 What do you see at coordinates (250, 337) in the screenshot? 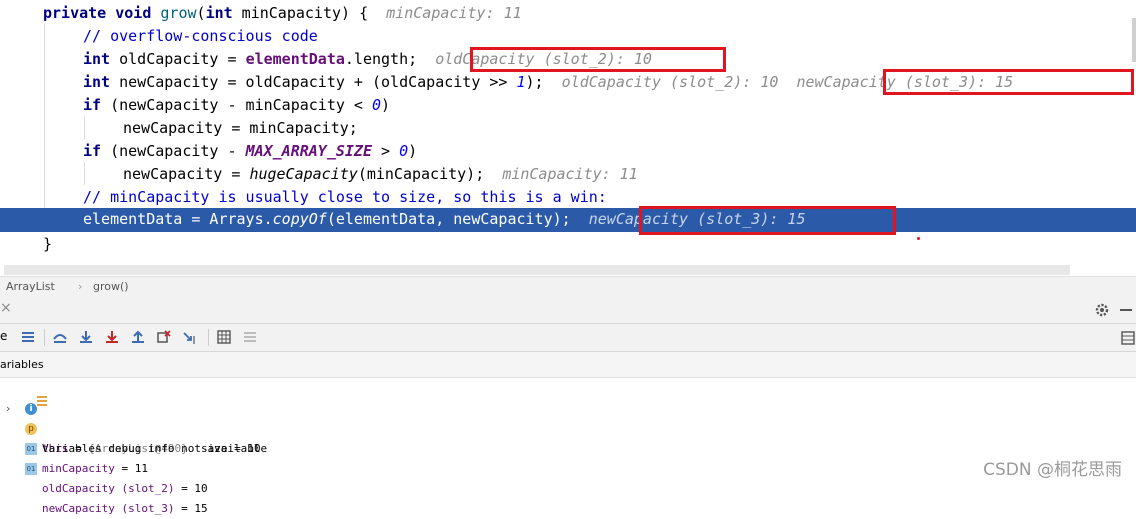
I see `trace-icon` at bounding box center [250, 337].